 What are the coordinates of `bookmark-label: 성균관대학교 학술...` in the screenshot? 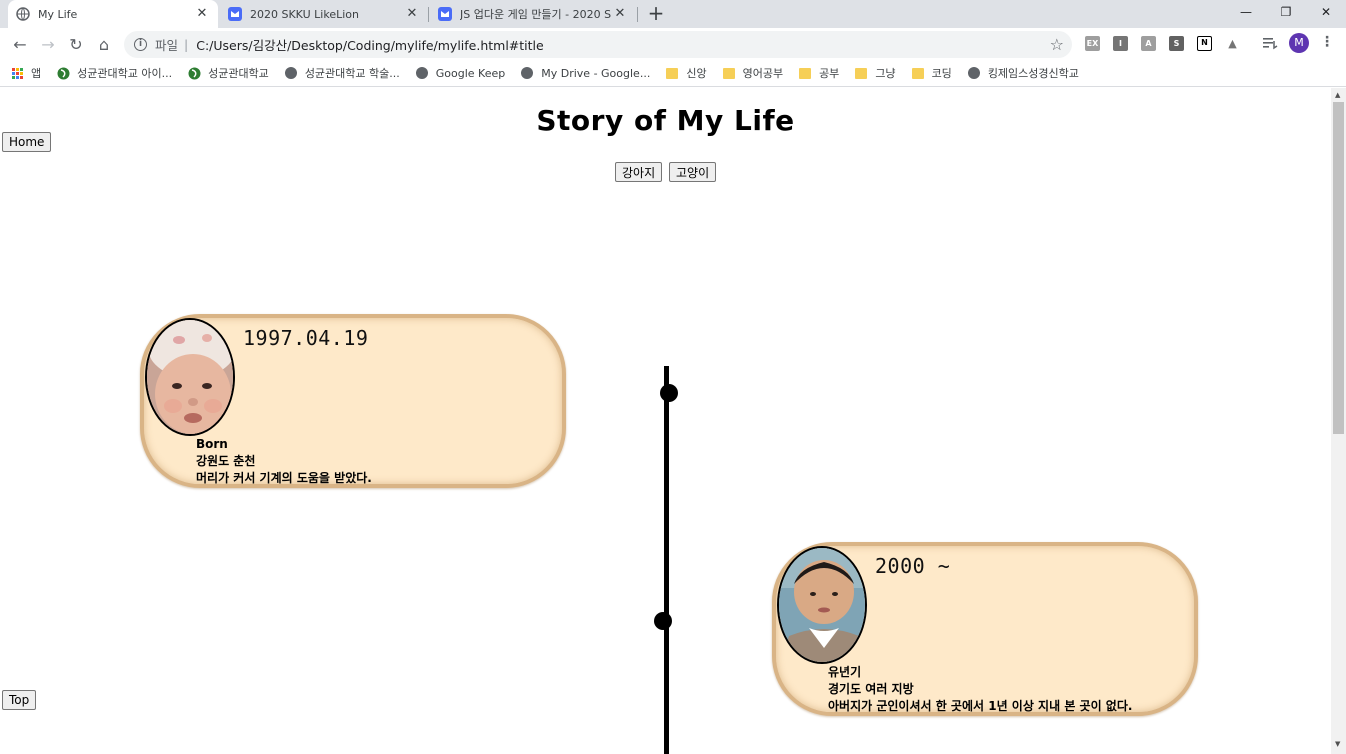 It's located at (352, 73).